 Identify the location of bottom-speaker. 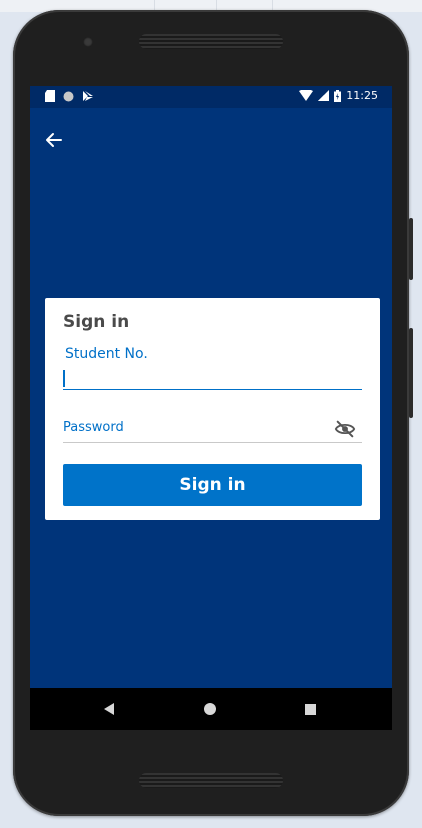
(211, 780).